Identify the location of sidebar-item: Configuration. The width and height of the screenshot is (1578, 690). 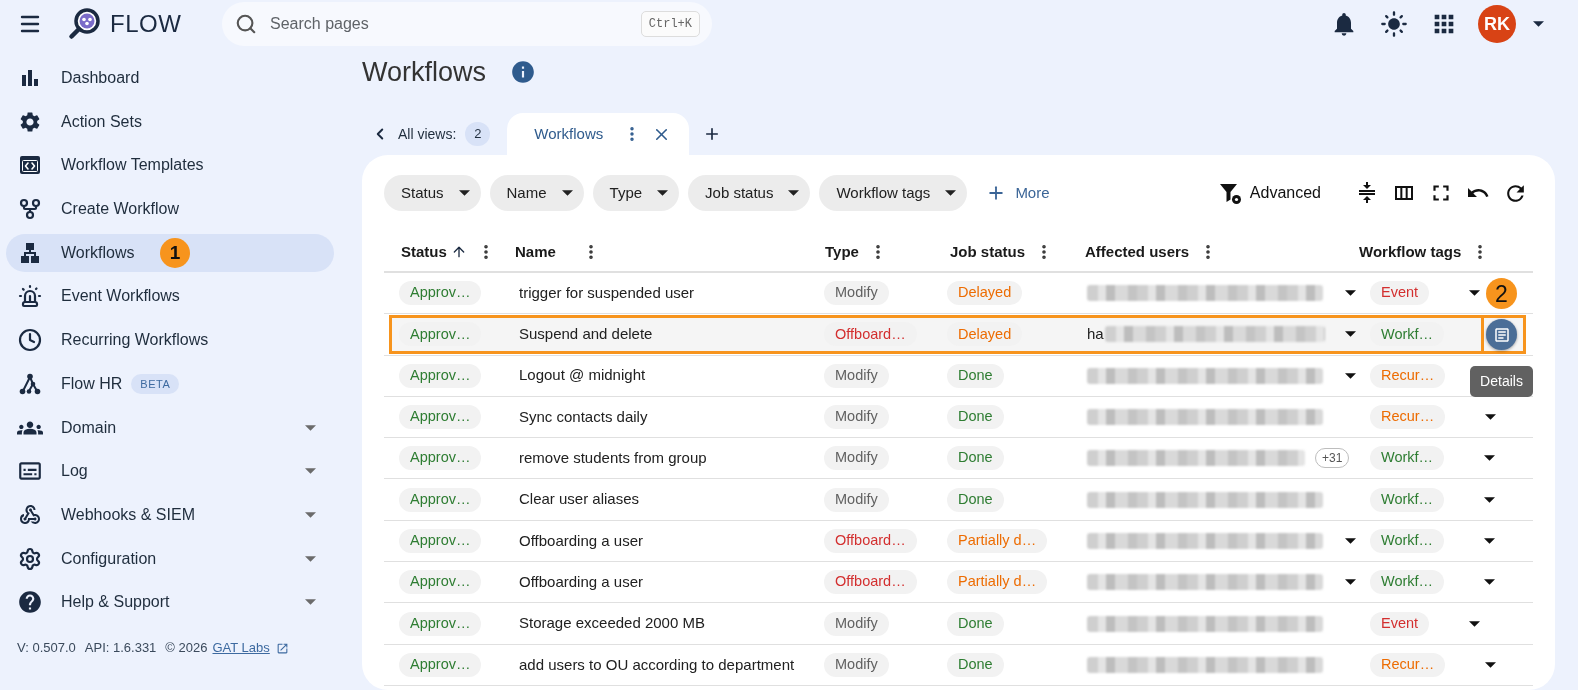
(170, 558).